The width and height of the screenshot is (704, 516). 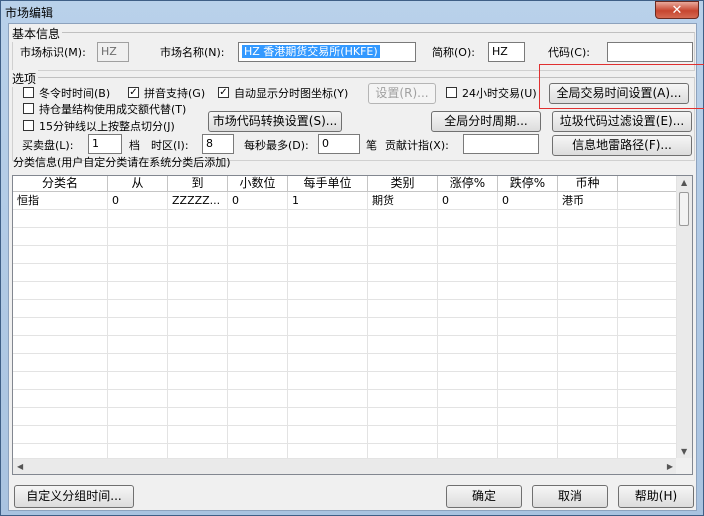 I want to click on scroll-down-icon: ▼, so click(x=684, y=451).